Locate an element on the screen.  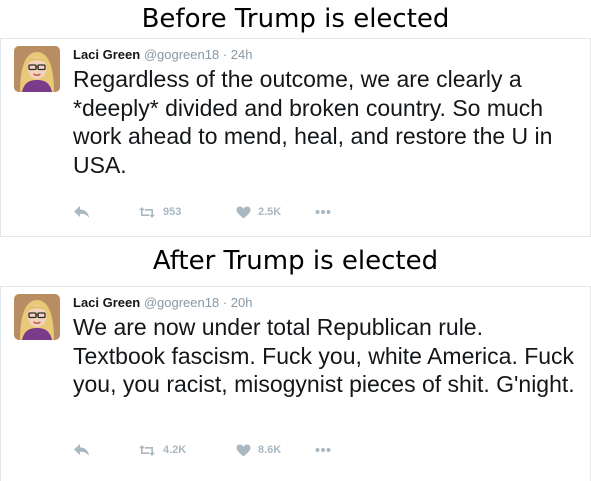
tweet-actions: 4.2K 8.6K is located at coordinates (323, 450).